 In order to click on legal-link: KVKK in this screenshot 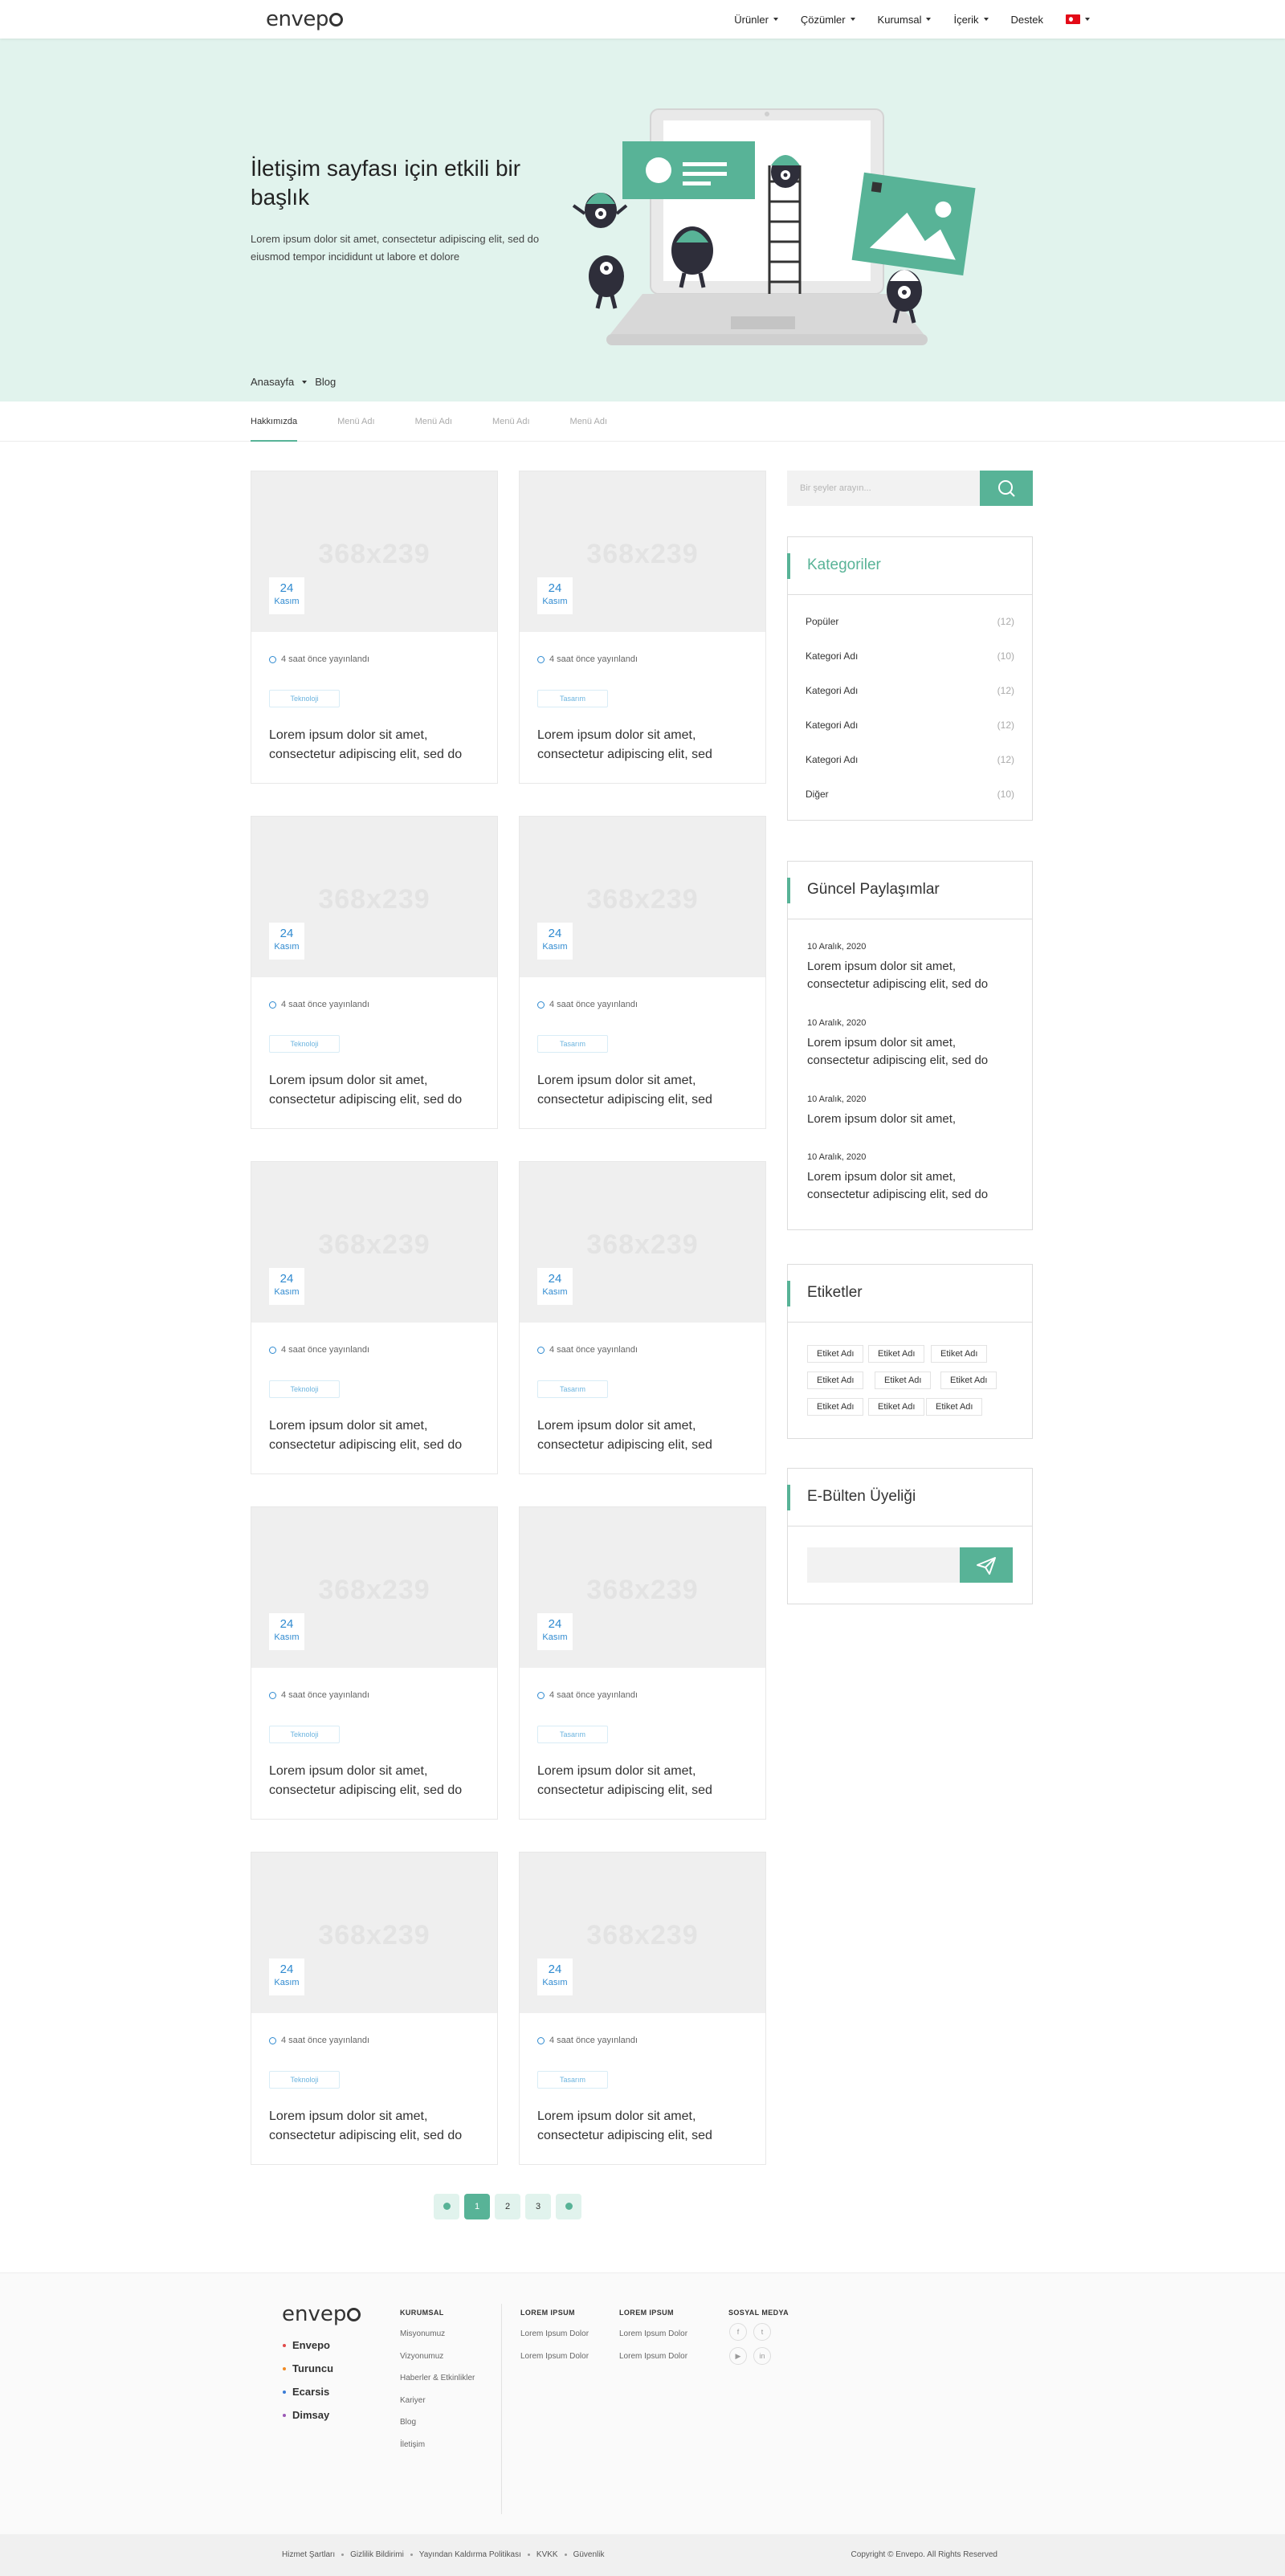, I will do `click(547, 2554)`.